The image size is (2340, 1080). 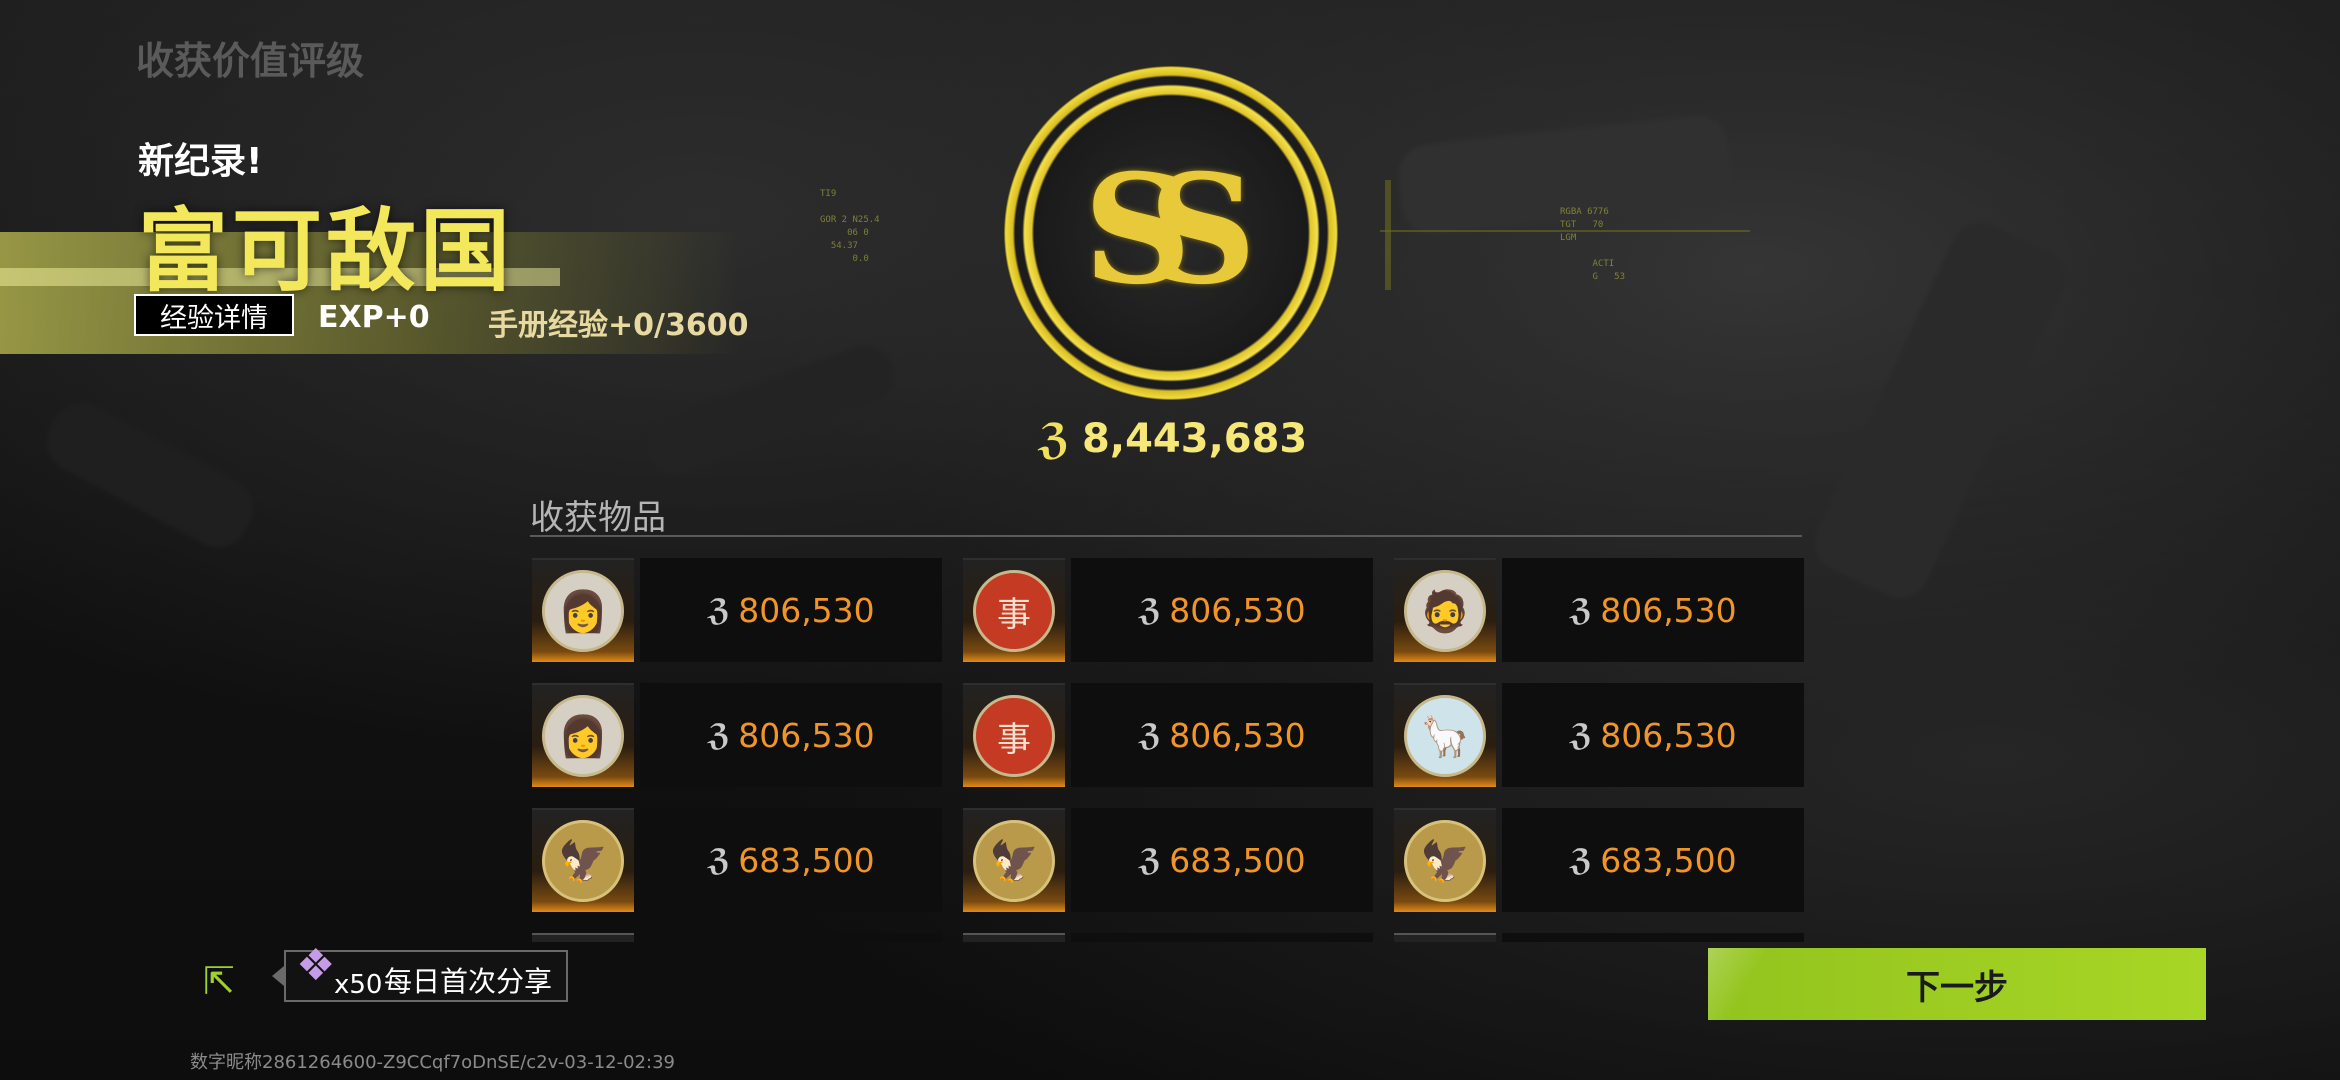 What do you see at coordinates (1957, 984) in the screenshot?
I see `next-button: 下一步` at bounding box center [1957, 984].